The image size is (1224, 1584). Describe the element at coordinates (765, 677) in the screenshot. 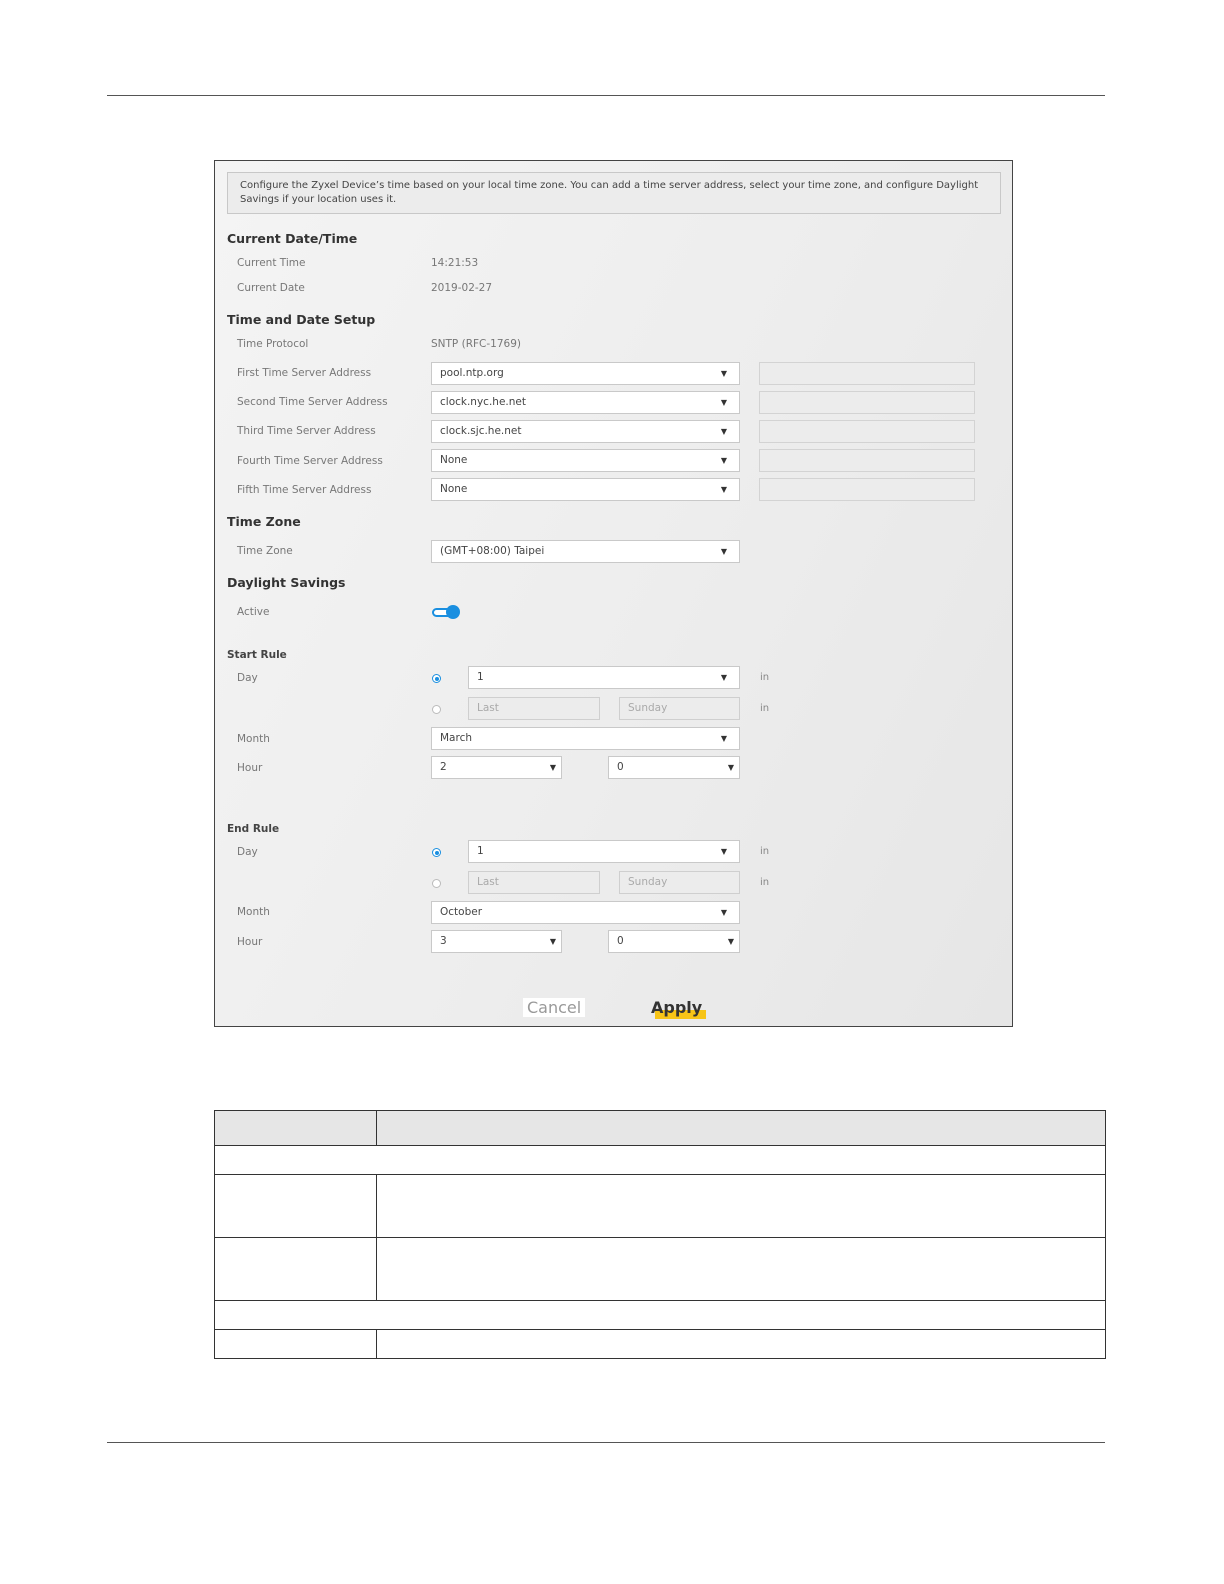

I see `start-in-text: in` at that location.